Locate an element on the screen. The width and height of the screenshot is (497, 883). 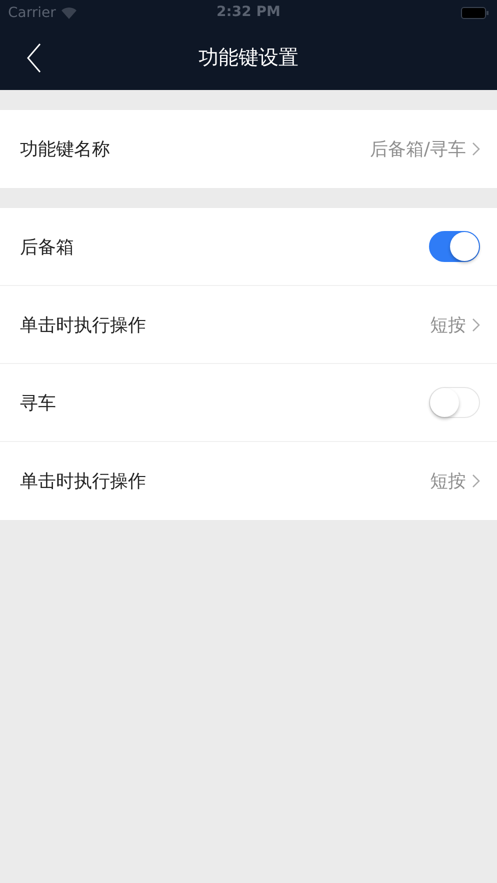
battery-icon is located at coordinates (475, 12).